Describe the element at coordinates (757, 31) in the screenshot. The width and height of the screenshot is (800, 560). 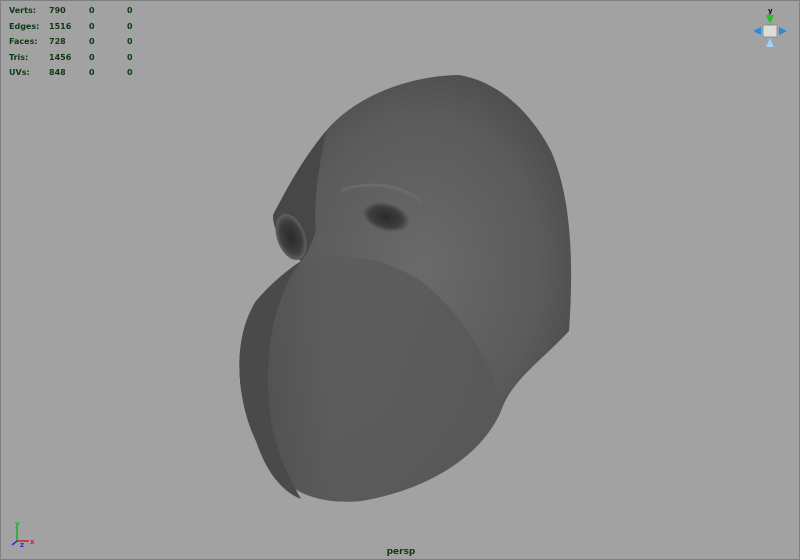
I see `view-cube-left-arrow` at that location.